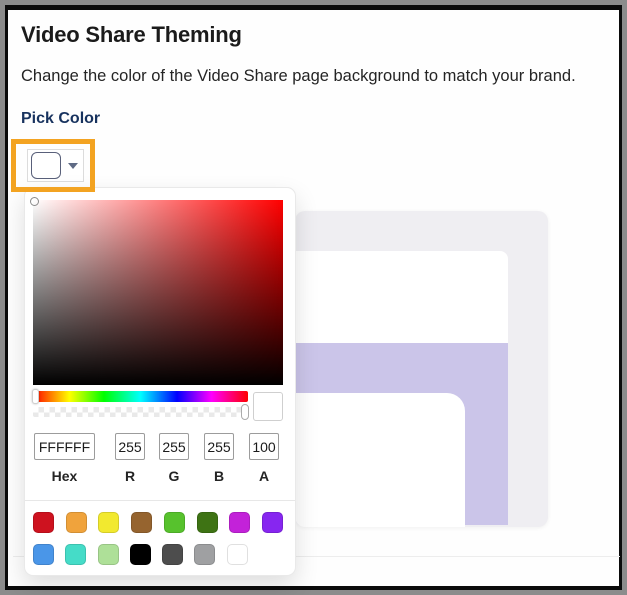  I want to click on palette-swatch-57c22d, so click(174, 522).